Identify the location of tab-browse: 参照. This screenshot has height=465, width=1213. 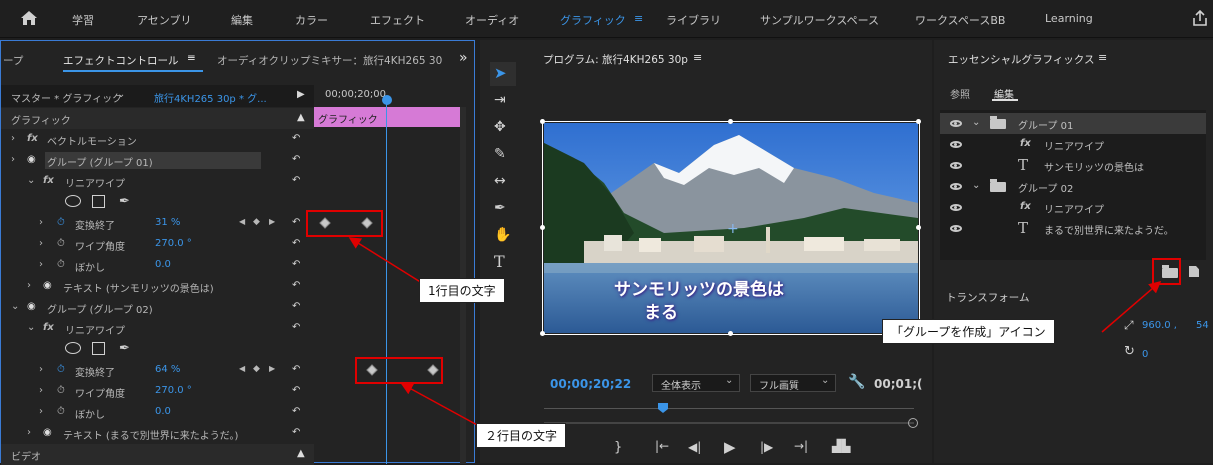
(960, 93).